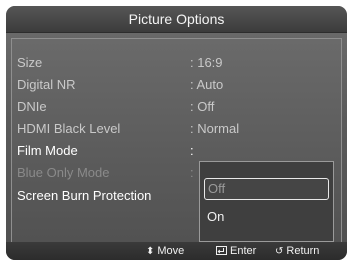 This screenshot has width=353, height=265. I want to click on move-label: Move, so click(171, 251).